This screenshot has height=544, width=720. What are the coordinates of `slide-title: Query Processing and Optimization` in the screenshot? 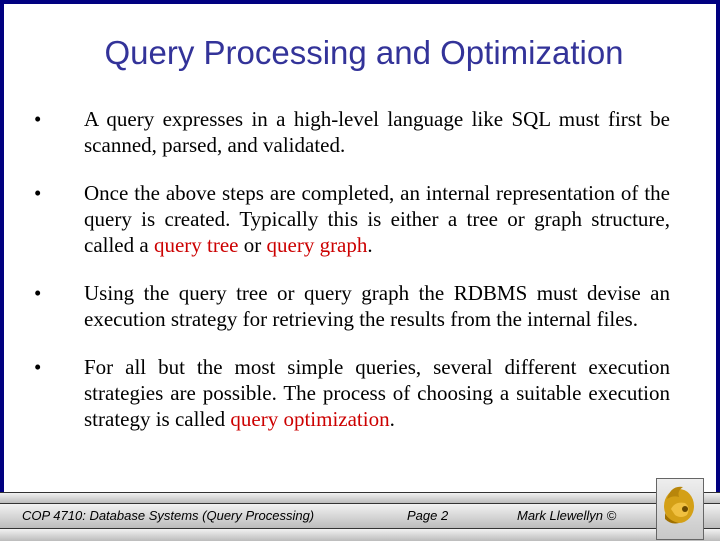 It's located at (364, 52).